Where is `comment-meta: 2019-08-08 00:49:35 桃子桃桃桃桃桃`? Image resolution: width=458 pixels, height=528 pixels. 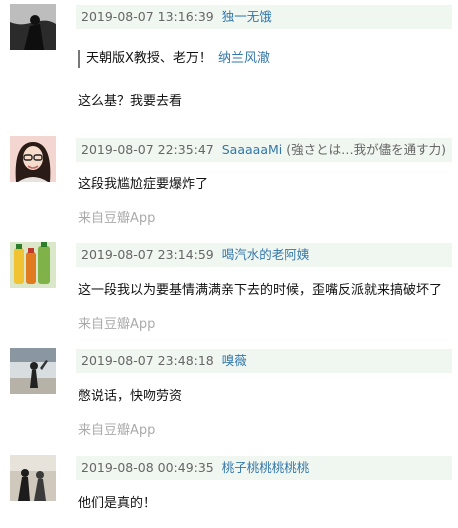 comment-meta: 2019-08-08 00:49:35 桃子桃桃桃桃桃 is located at coordinates (264, 468).